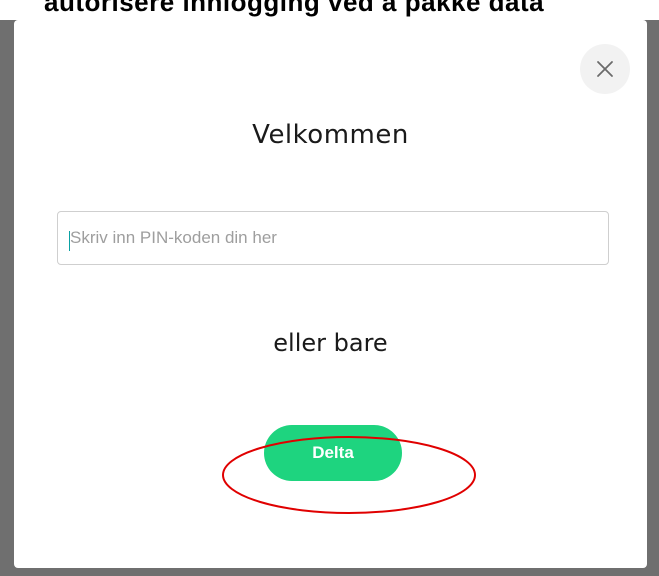  What do you see at coordinates (330, 343) in the screenshot?
I see `or-separator-text: eller bare` at bounding box center [330, 343].